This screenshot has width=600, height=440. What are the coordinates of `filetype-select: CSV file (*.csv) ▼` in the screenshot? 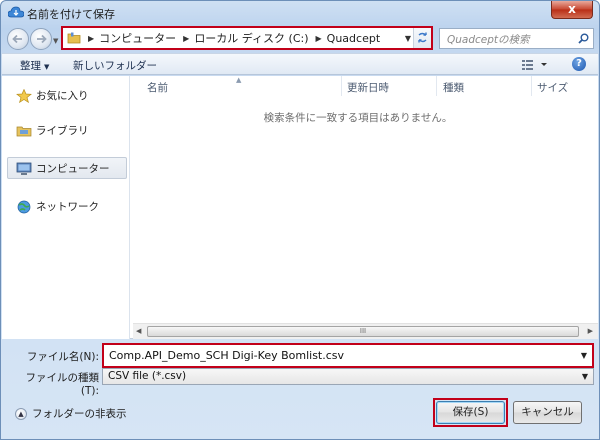 It's located at (348, 376).